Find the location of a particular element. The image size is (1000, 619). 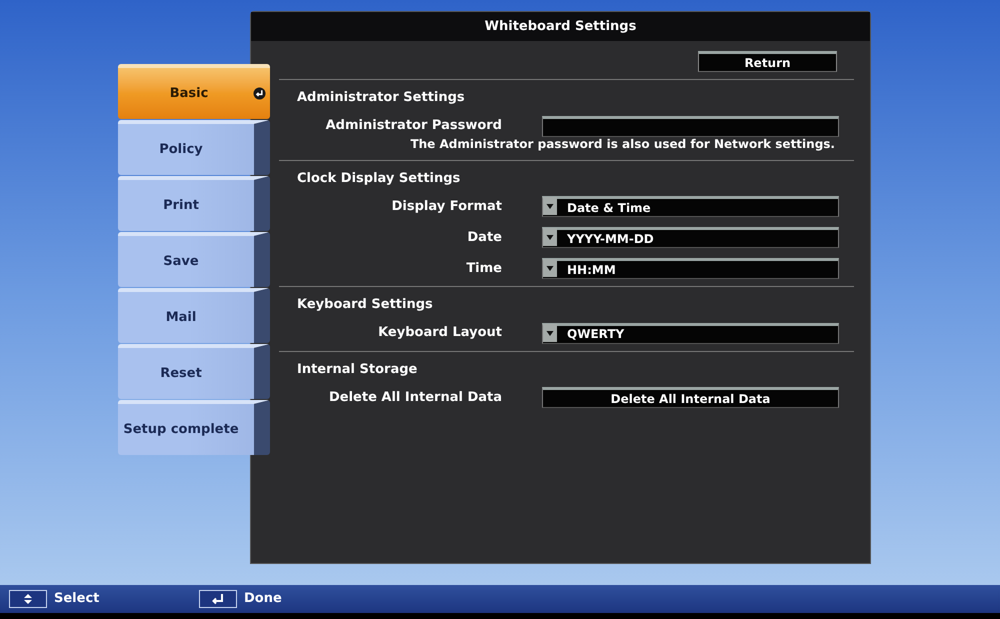

enter-icon is located at coordinates (259, 93).